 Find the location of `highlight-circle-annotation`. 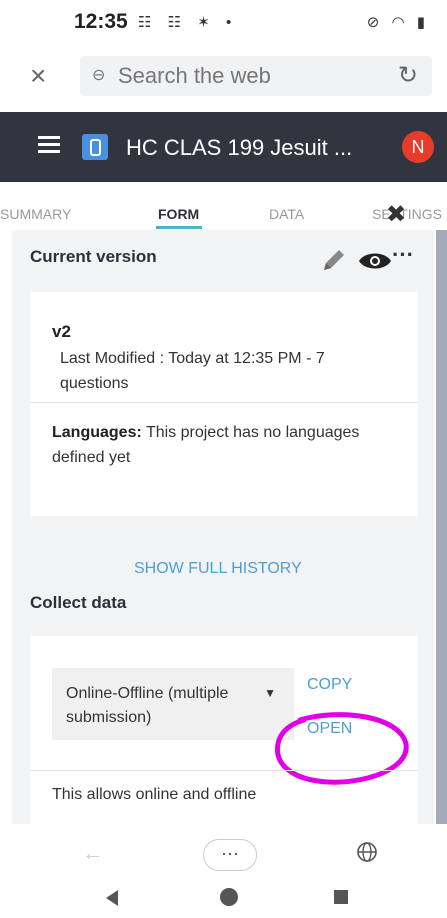

highlight-circle-annotation is located at coordinates (341, 748).